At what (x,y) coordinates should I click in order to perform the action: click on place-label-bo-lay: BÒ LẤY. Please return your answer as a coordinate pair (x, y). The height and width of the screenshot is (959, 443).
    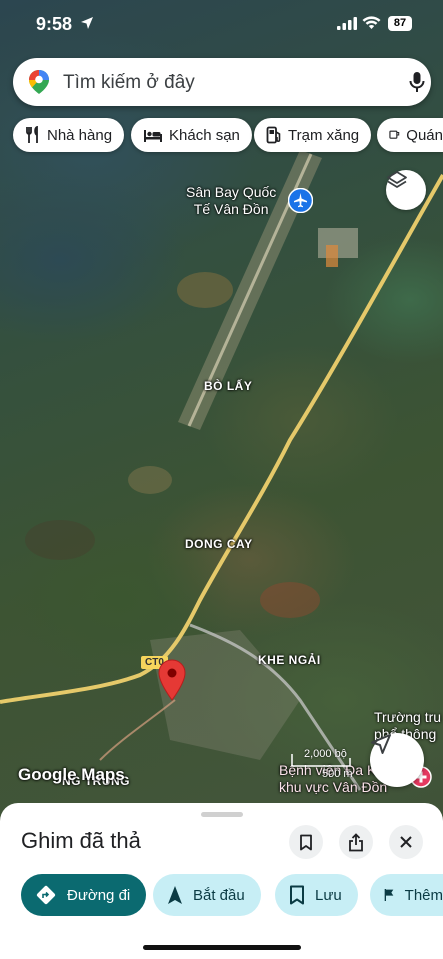
    Looking at the image, I should click on (228, 386).